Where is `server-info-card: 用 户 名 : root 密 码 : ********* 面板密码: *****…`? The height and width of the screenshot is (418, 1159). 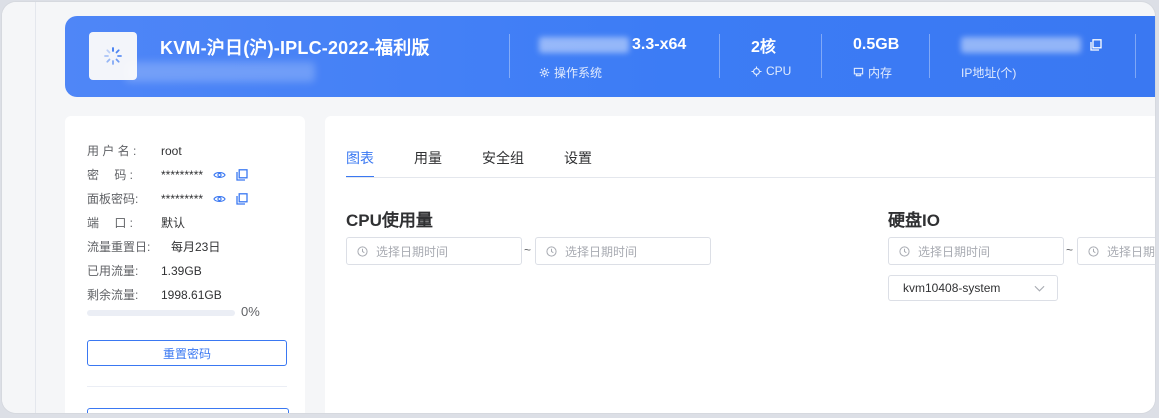
server-info-card: 用 户 名 : root 密 码 : ********* 面板密码: *****… is located at coordinates (185, 264).